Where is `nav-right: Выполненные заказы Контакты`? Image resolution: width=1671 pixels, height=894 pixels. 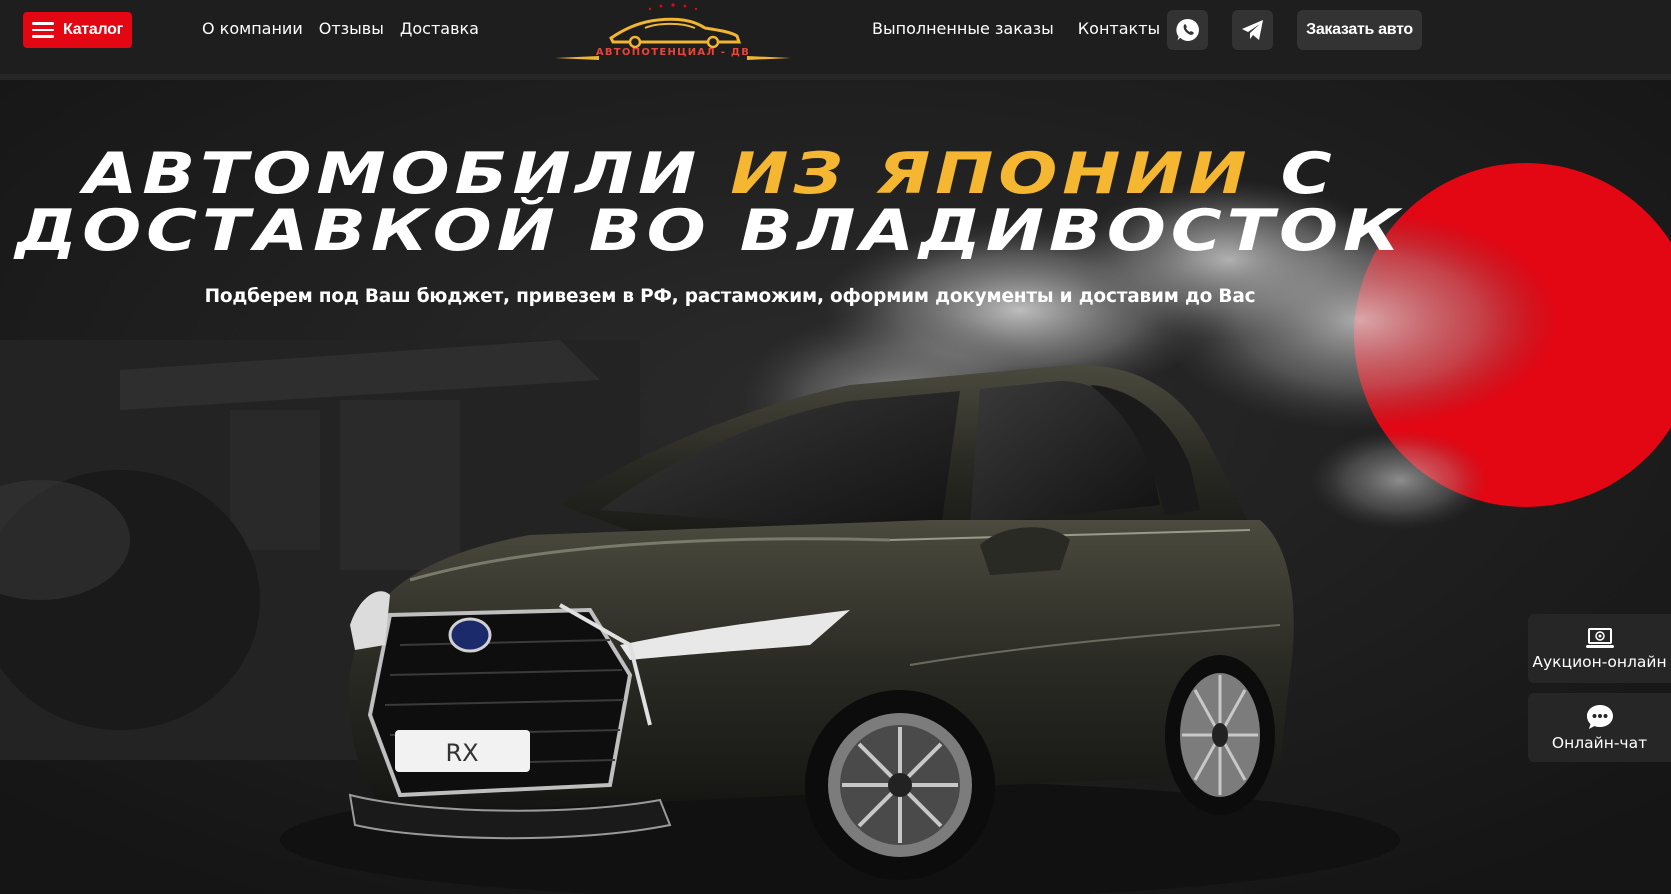
nav-right: Выполненные заказы Контакты is located at coordinates (1016, 28).